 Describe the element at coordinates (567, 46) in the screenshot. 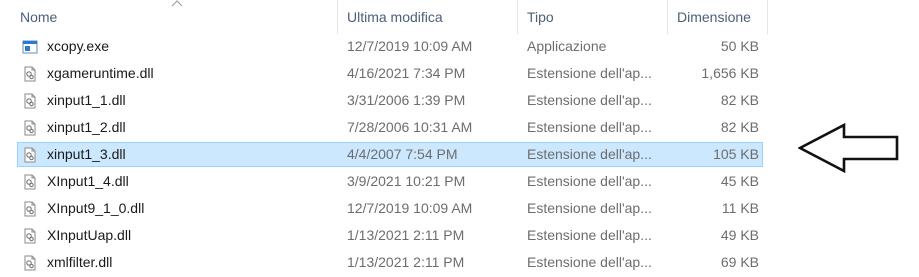

I see `file-type: Applicazione` at that location.